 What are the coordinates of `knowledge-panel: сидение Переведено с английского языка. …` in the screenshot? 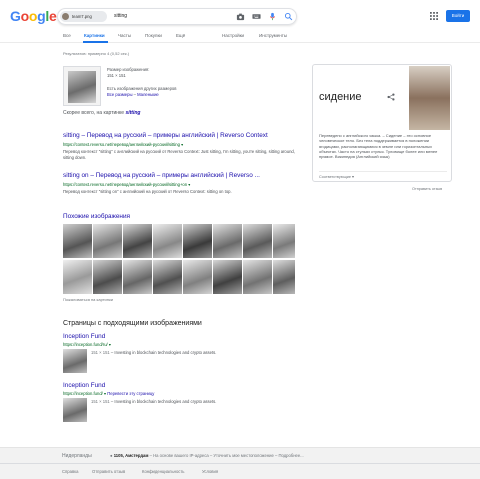 It's located at (382, 123).